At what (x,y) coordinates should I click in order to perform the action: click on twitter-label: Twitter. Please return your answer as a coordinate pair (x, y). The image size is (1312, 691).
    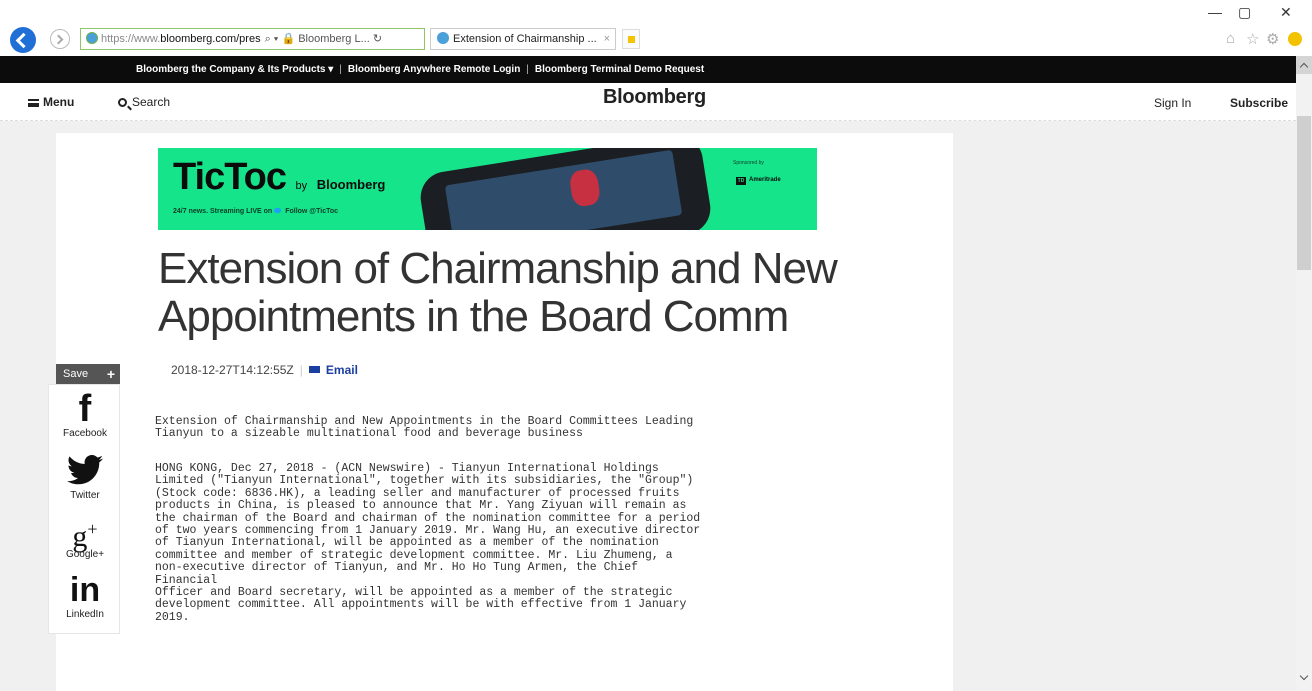
    Looking at the image, I should click on (85, 495).